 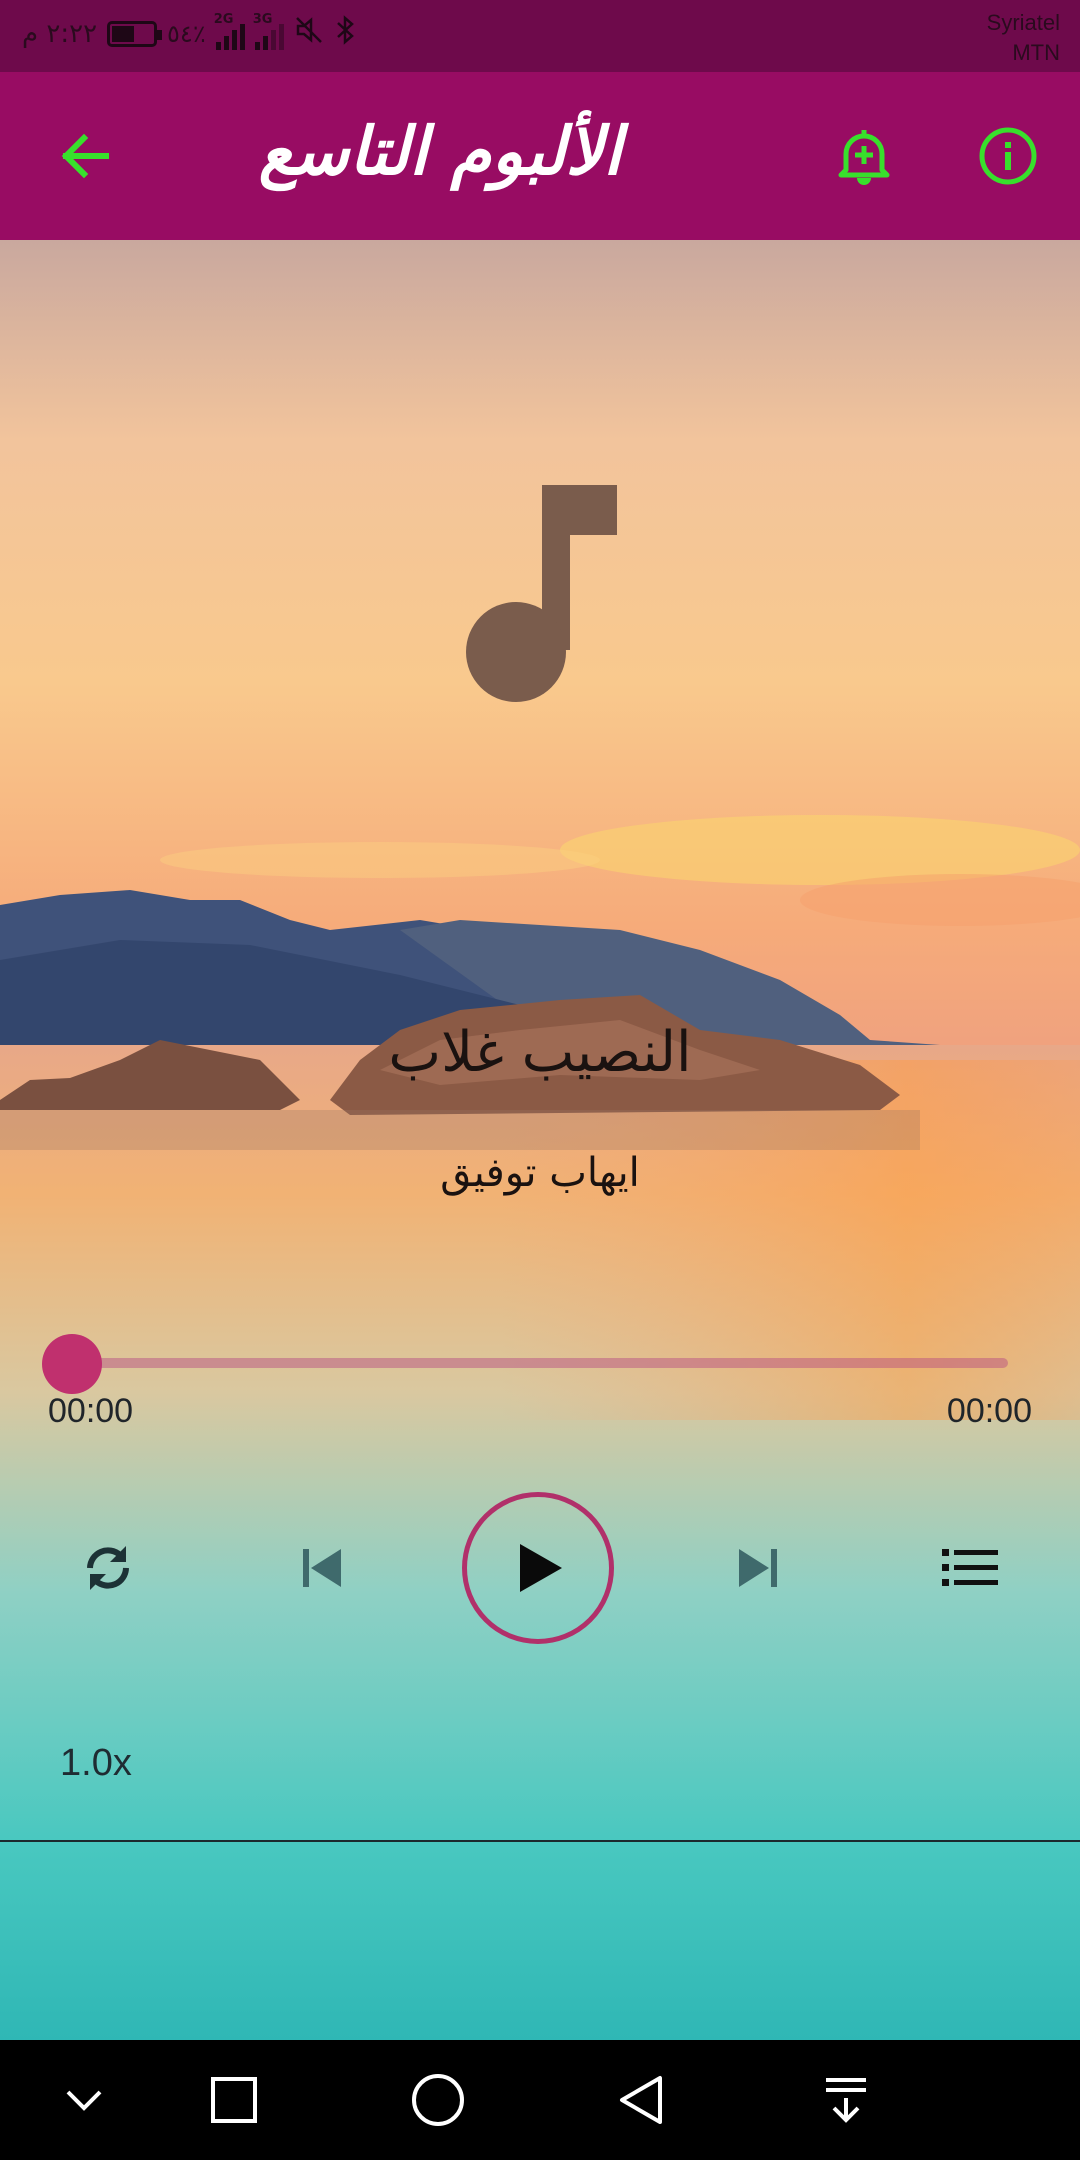 I want to click on next-icon, so click(x=758, y=1568).